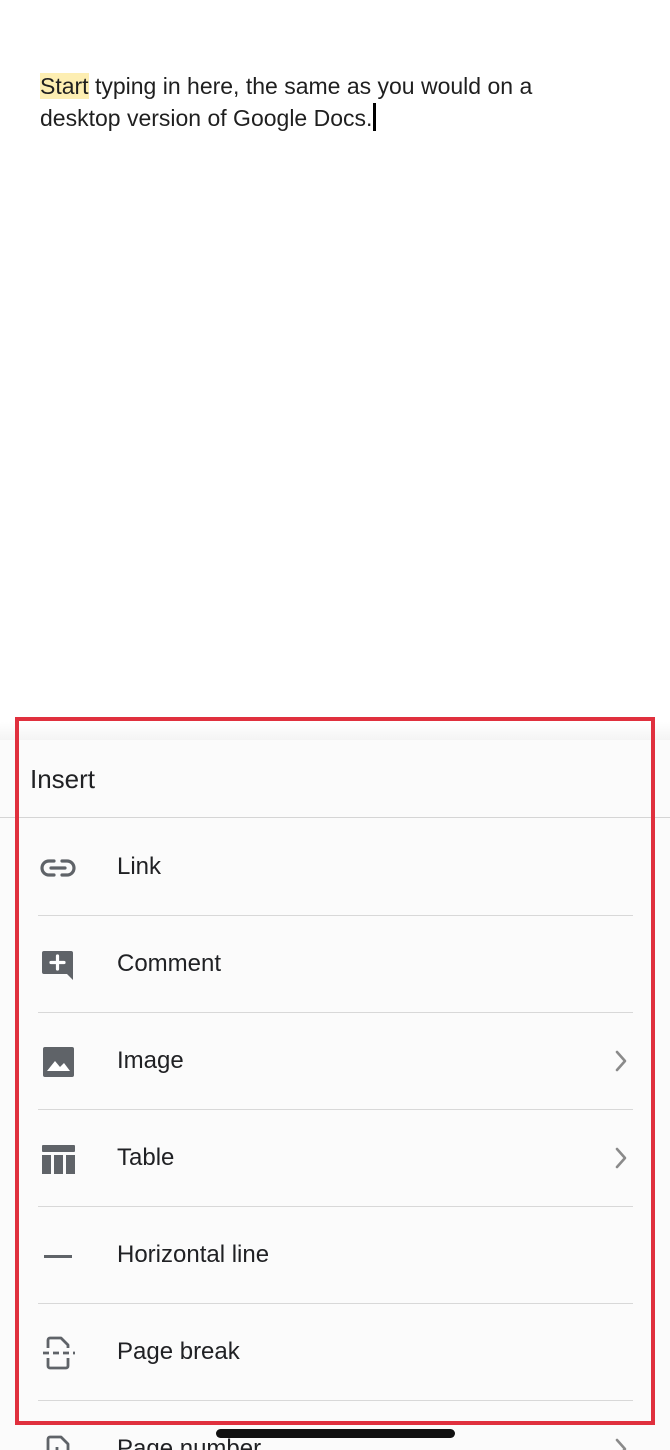  What do you see at coordinates (178, 1351) in the screenshot?
I see `menu-item-label: Page break` at bounding box center [178, 1351].